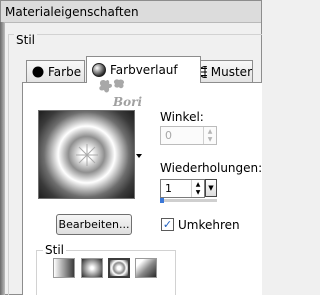 This screenshot has width=320, height=295. What do you see at coordinates (64, 268) in the screenshot?
I see `style-linear-button` at bounding box center [64, 268].